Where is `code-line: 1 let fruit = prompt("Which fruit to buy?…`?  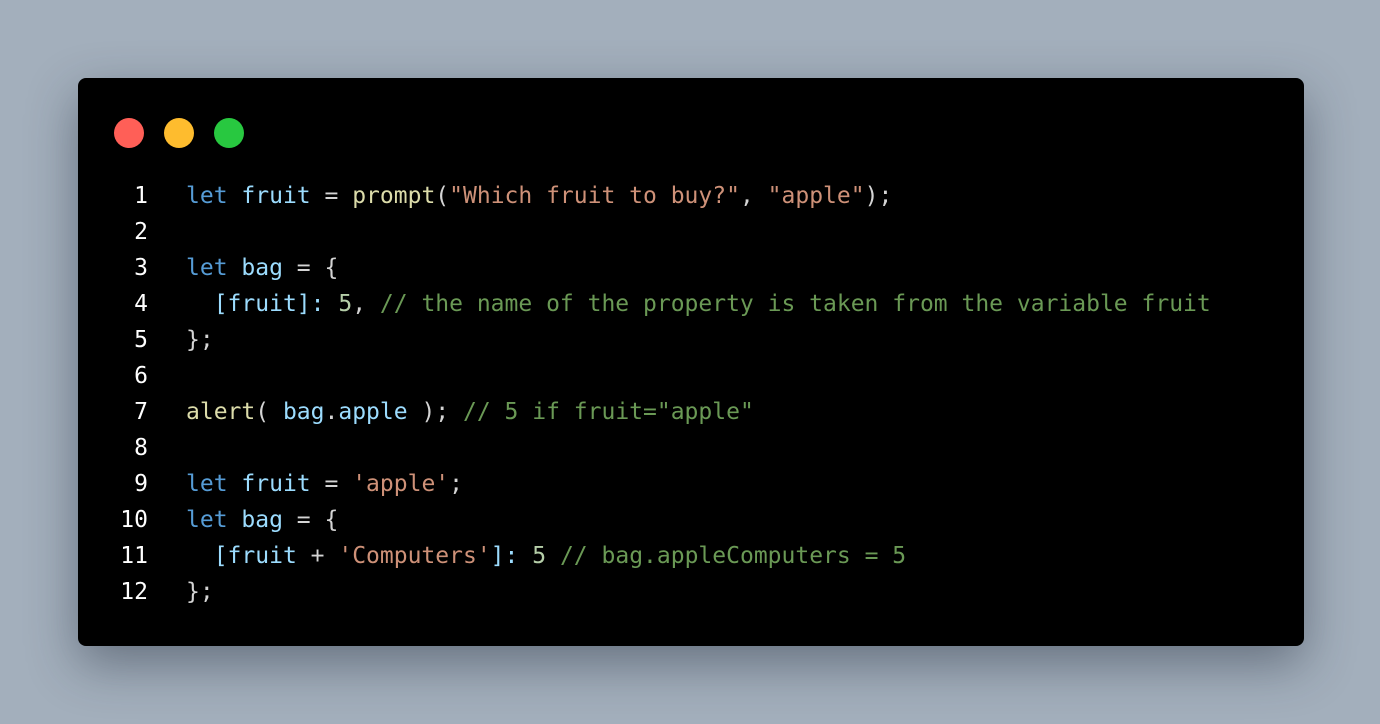
code-line: 1 let fruit = prompt("Which fruit to buy?… is located at coordinates (485, 196).